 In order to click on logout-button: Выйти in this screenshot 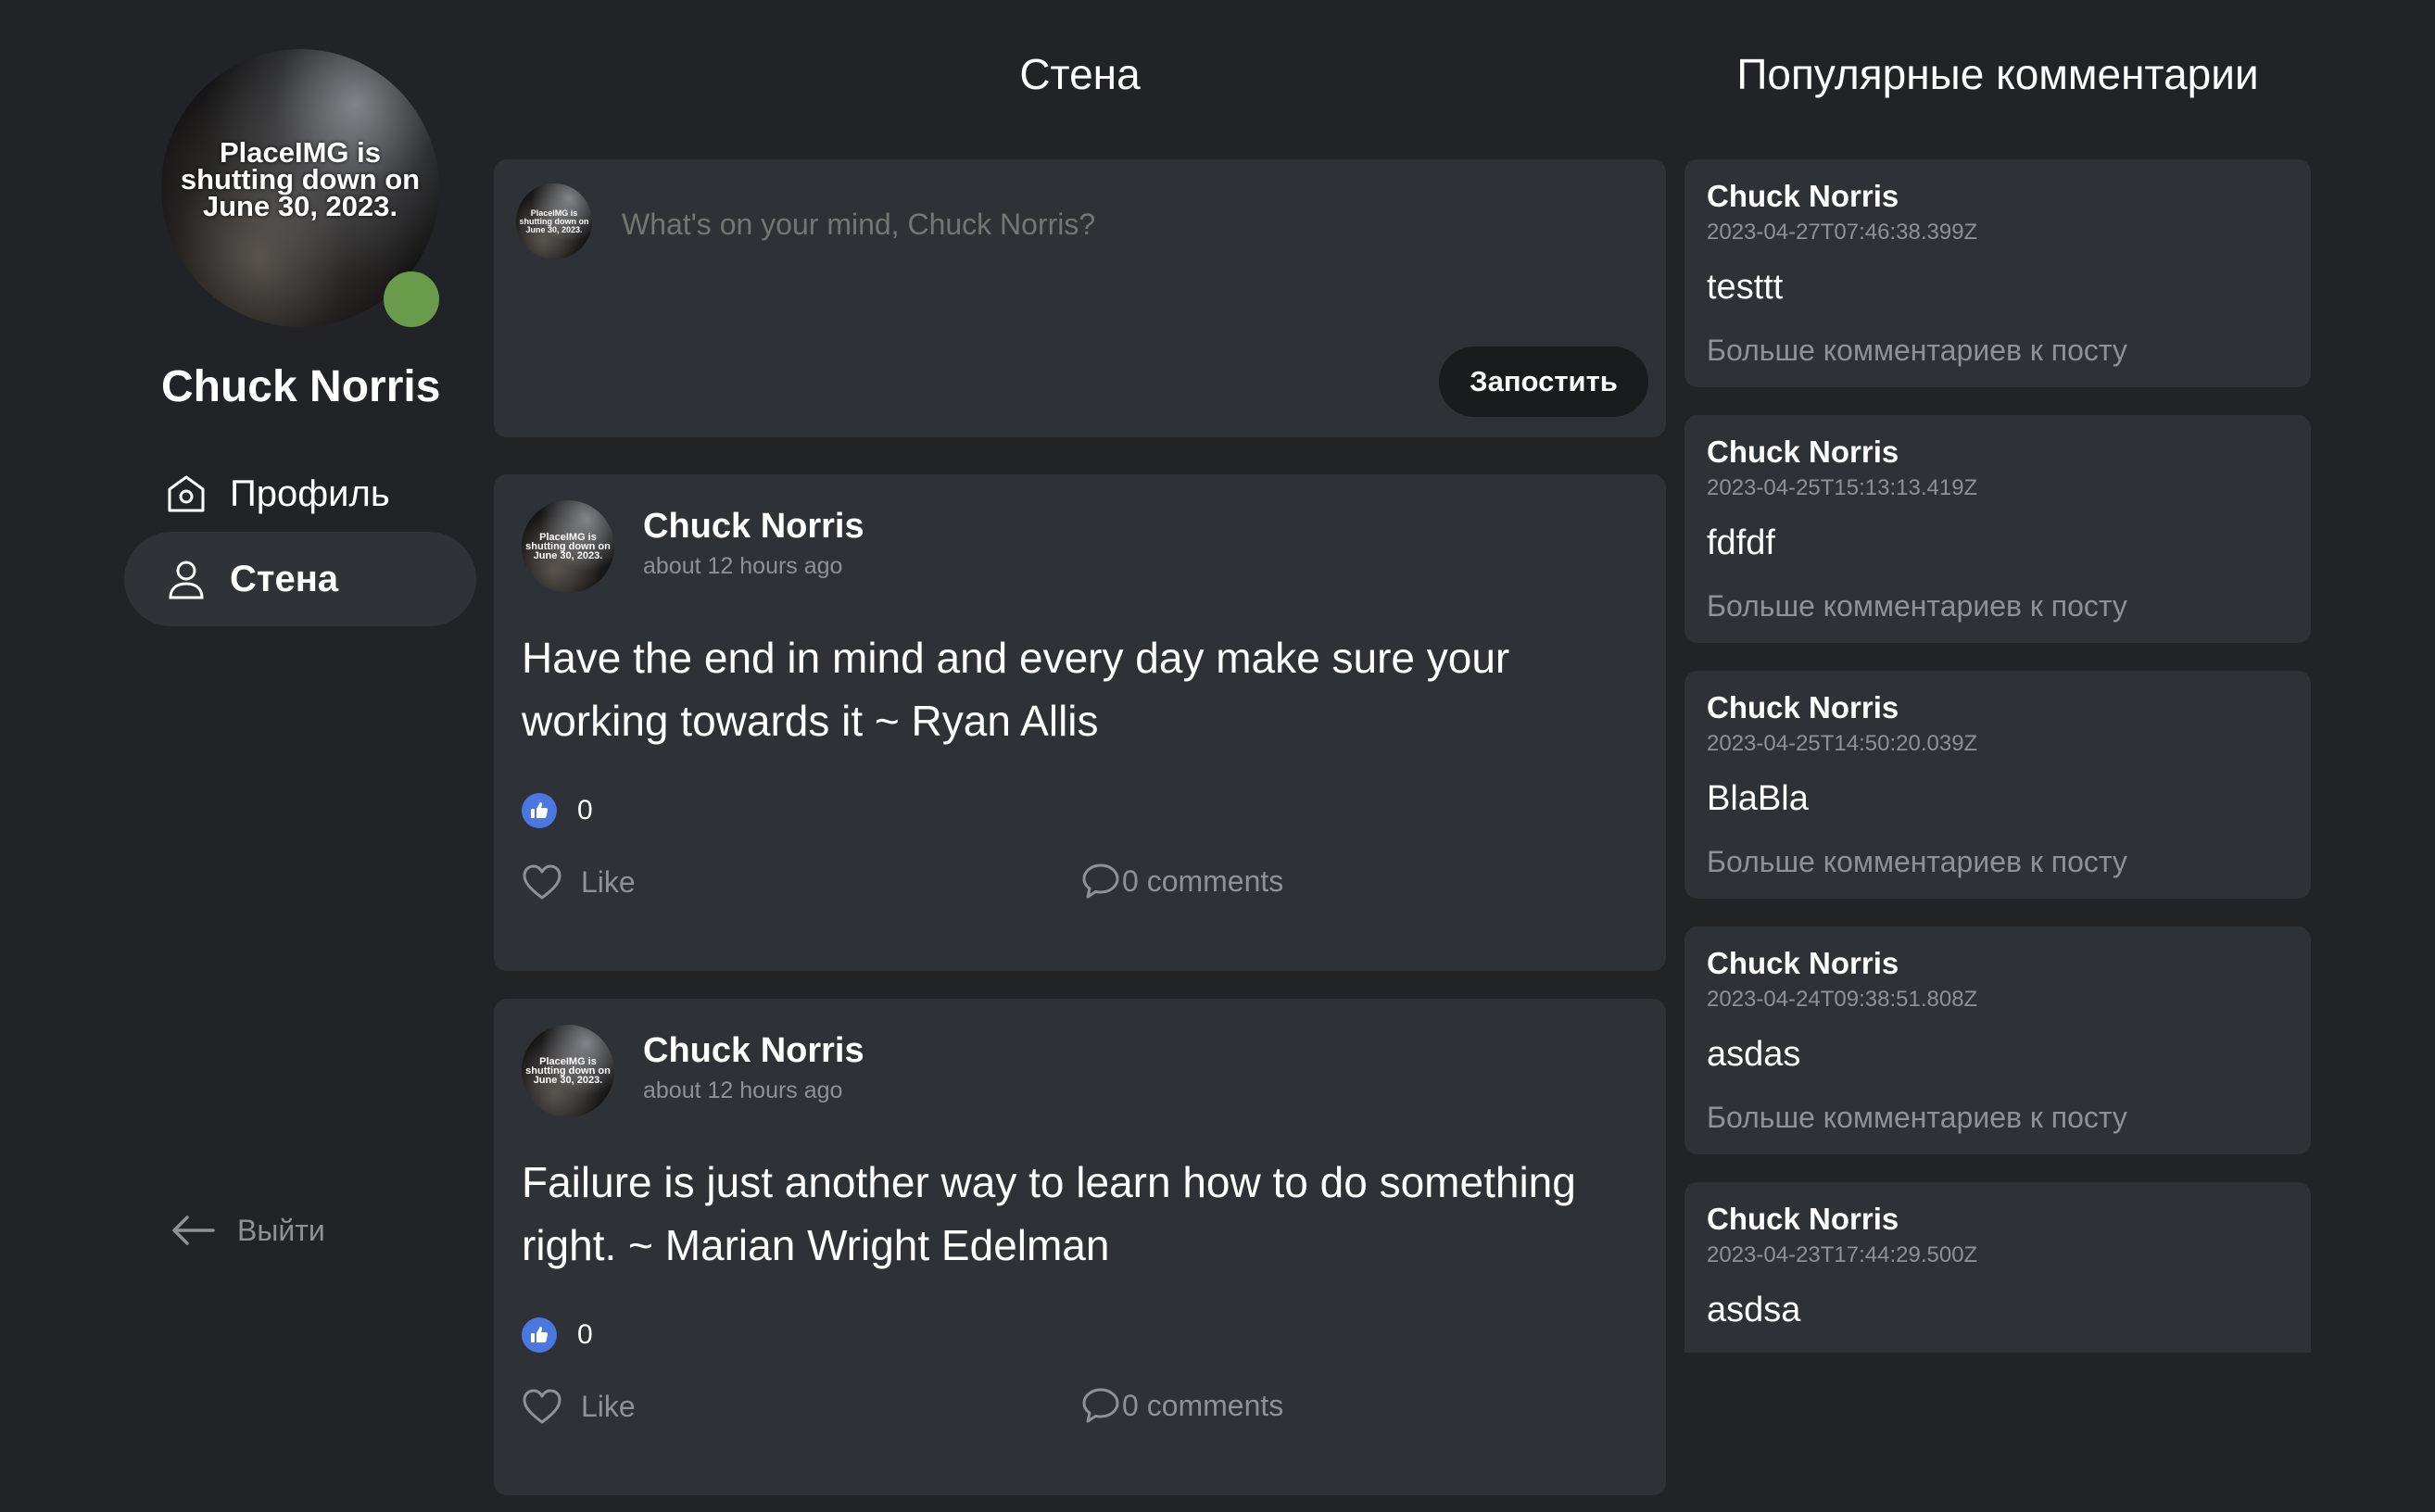, I will do `click(247, 1230)`.